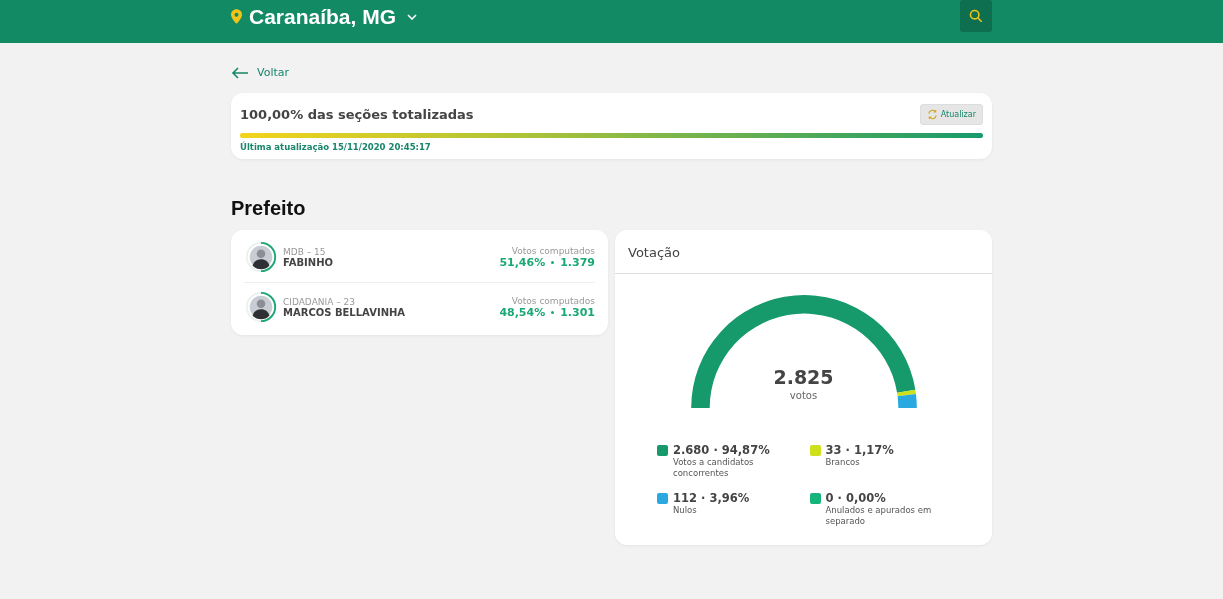 The height and width of the screenshot is (599, 1223). I want to click on vote-count: 1.301, so click(577, 312).